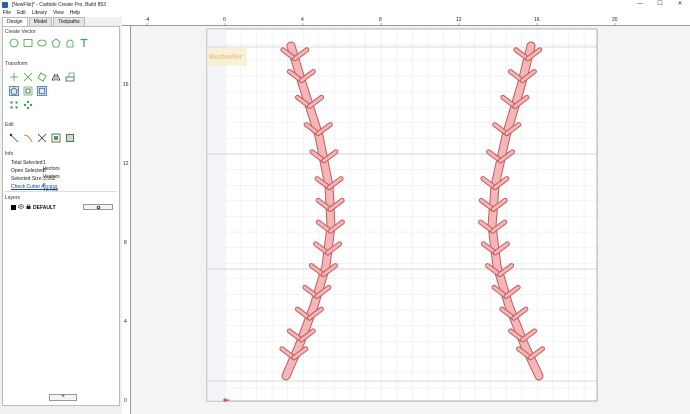  Describe the element at coordinates (216, 215) in the screenshot. I see `stock-edge` at that location.